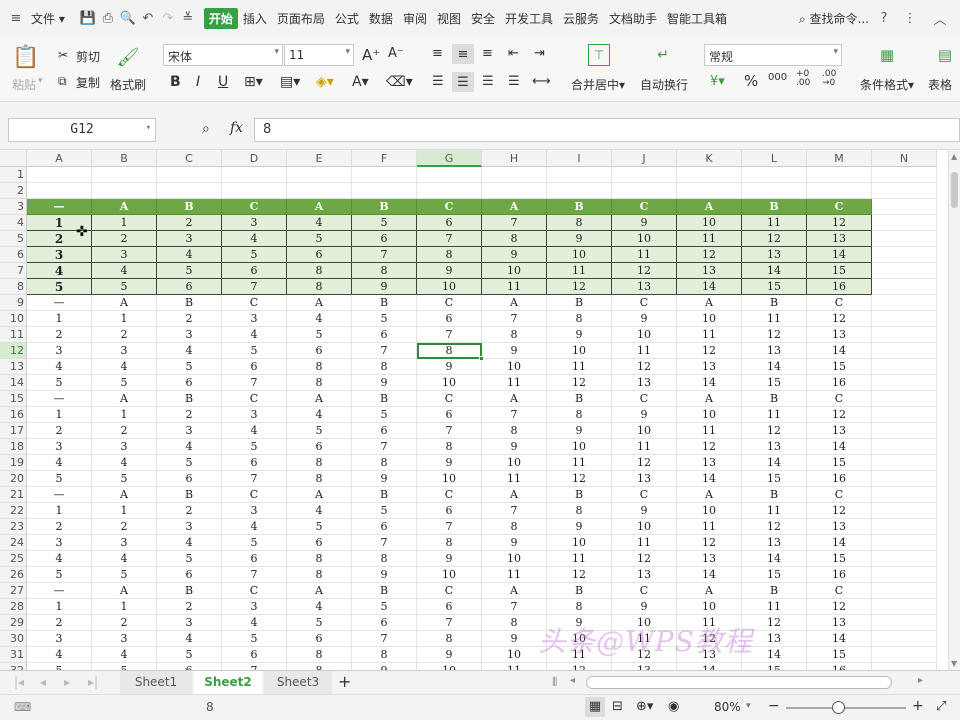  I want to click on cell-L21: B, so click(774, 495).